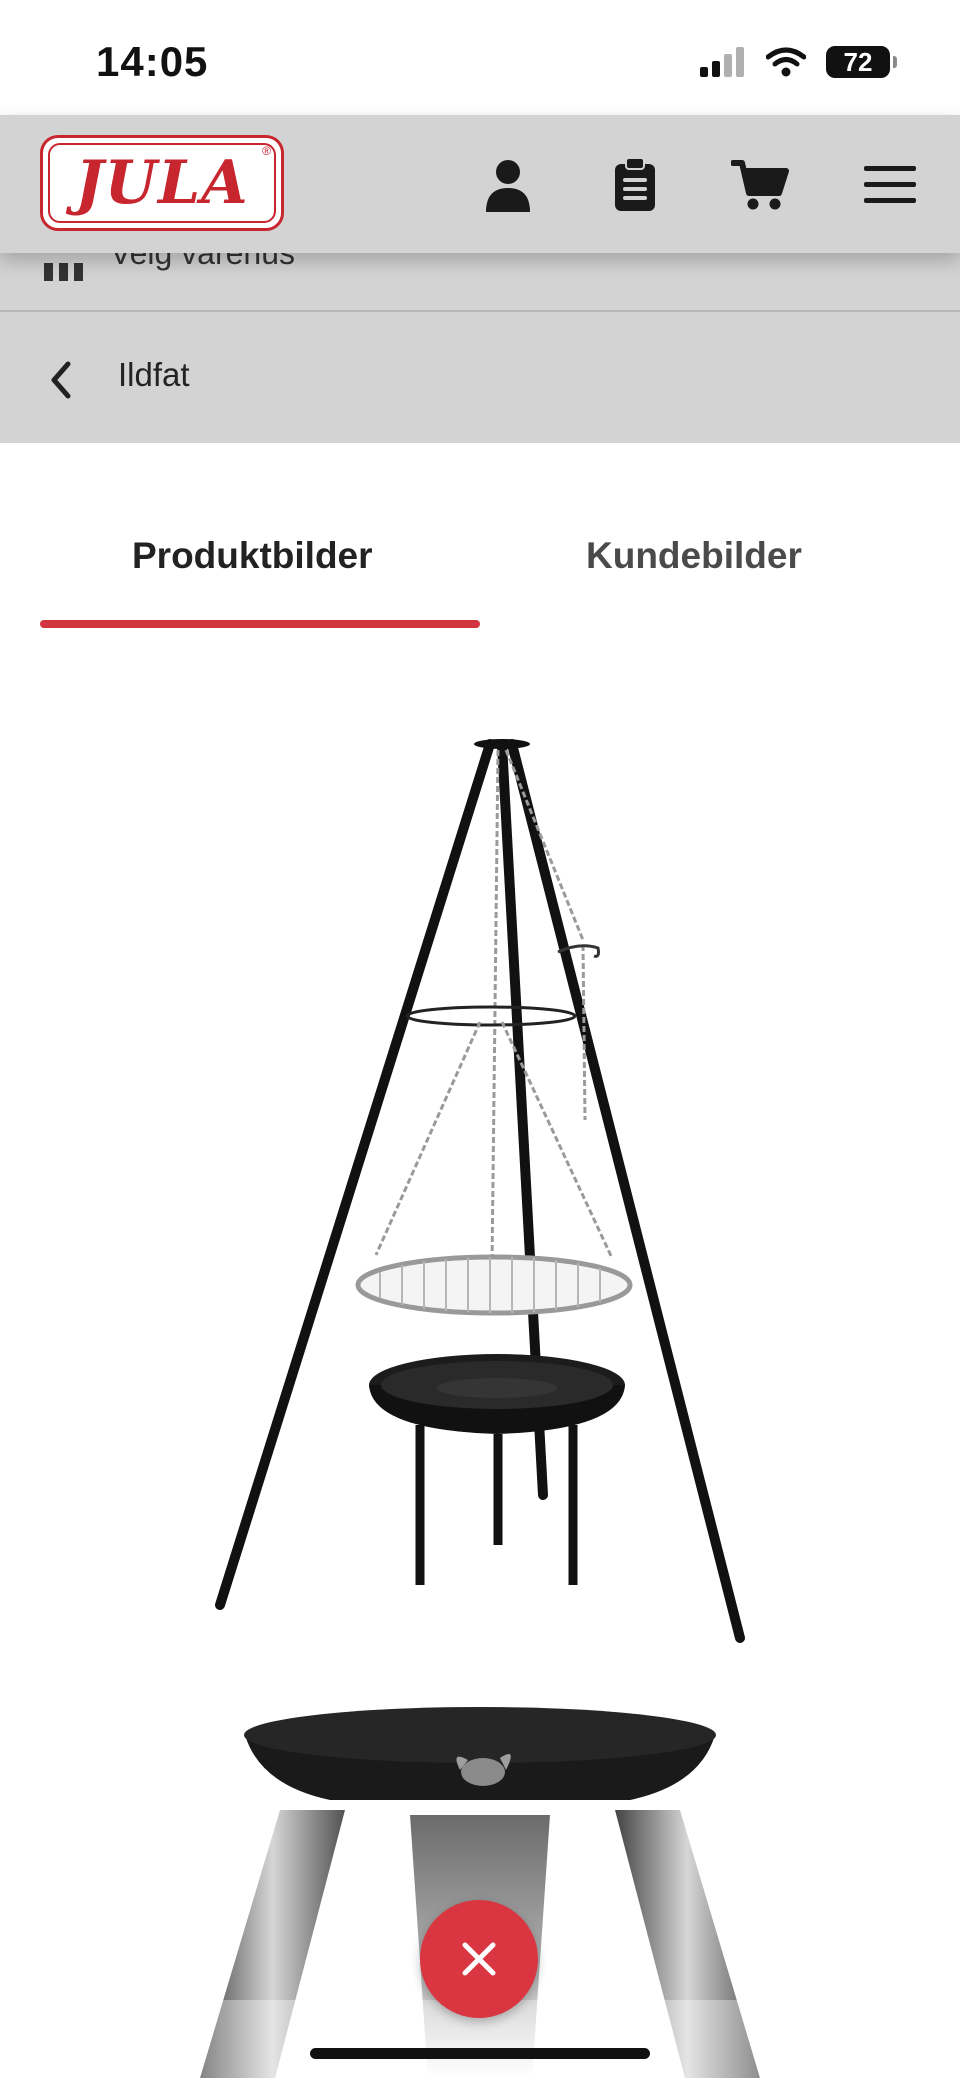  What do you see at coordinates (61, 380) in the screenshot?
I see `chevron-left-icon` at bounding box center [61, 380].